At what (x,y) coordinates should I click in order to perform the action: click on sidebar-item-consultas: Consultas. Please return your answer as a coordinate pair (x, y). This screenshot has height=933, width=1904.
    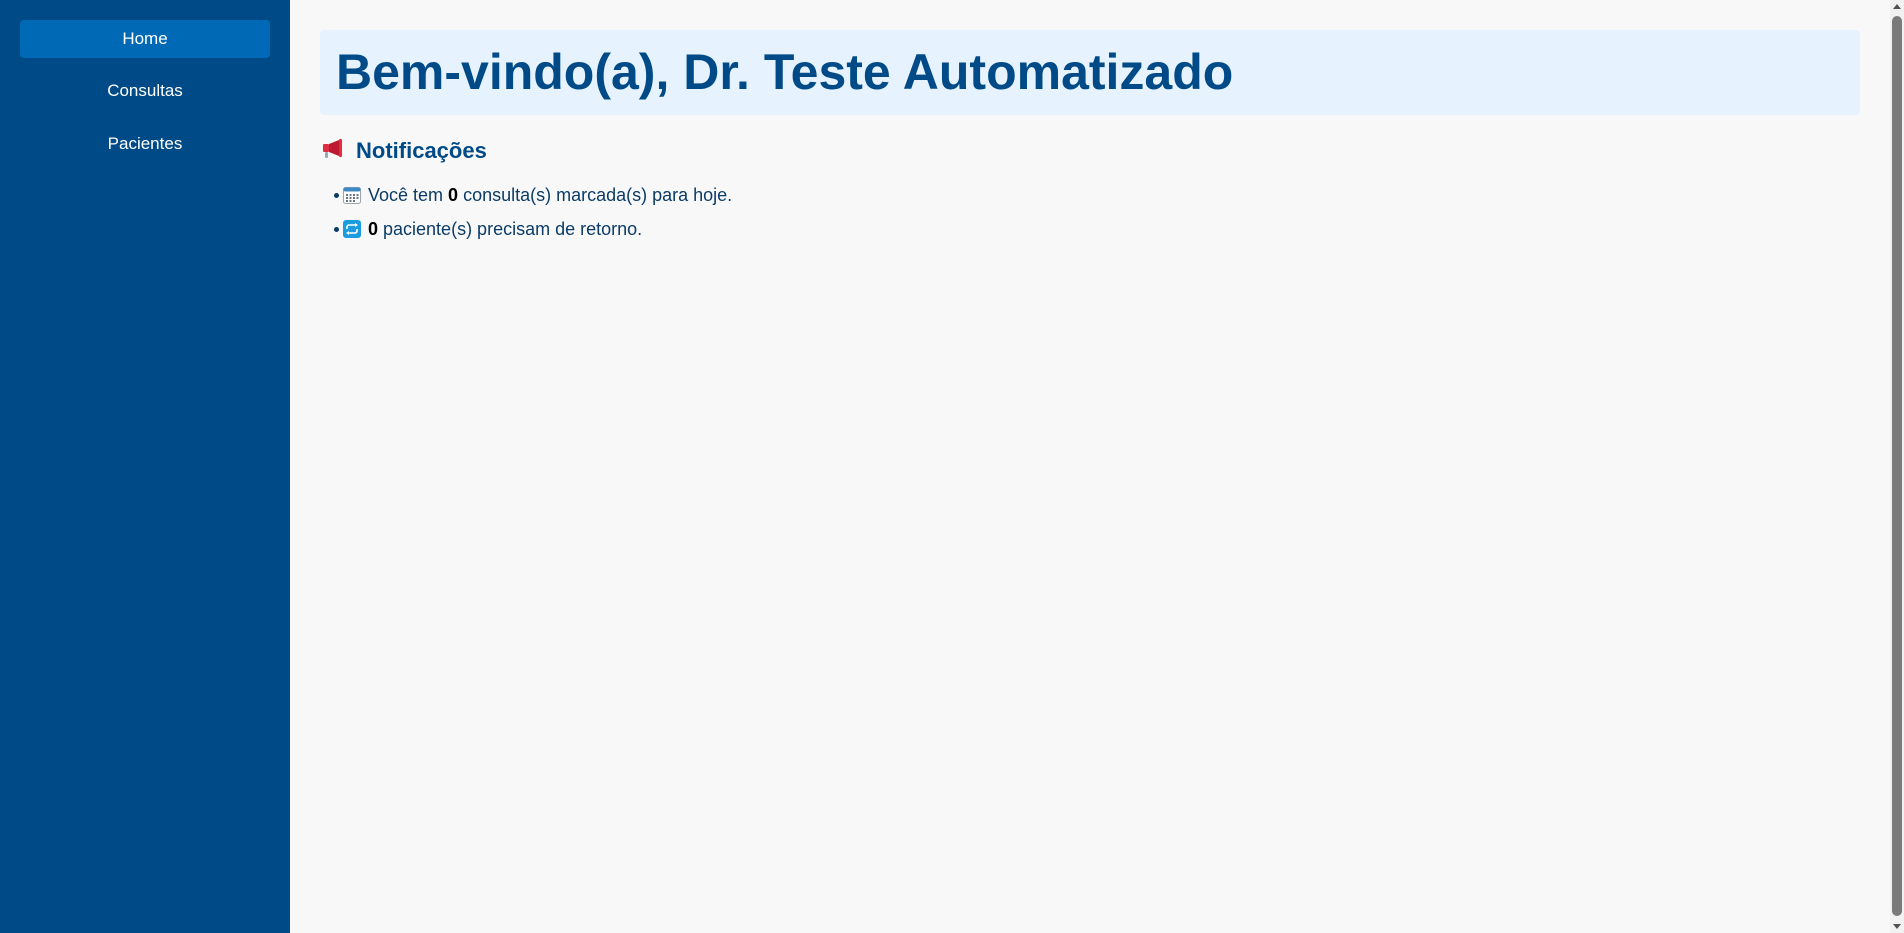
    Looking at the image, I should click on (145, 91).